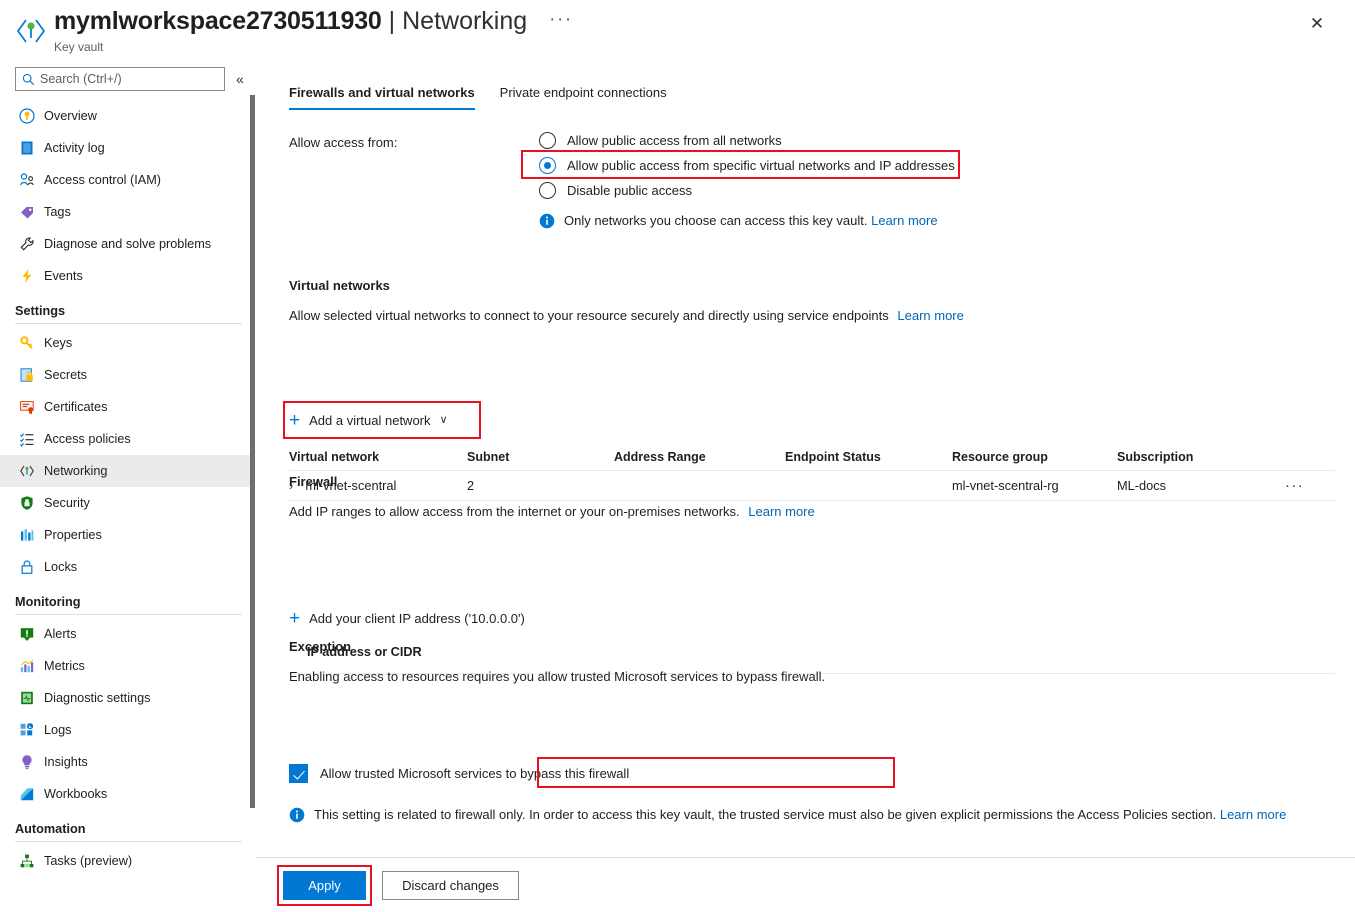 The height and width of the screenshot is (912, 1355). Describe the element at coordinates (128, 180) in the screenshot. I see `sidebar-item-access-control-iam: Access control (IAM)` at that location.